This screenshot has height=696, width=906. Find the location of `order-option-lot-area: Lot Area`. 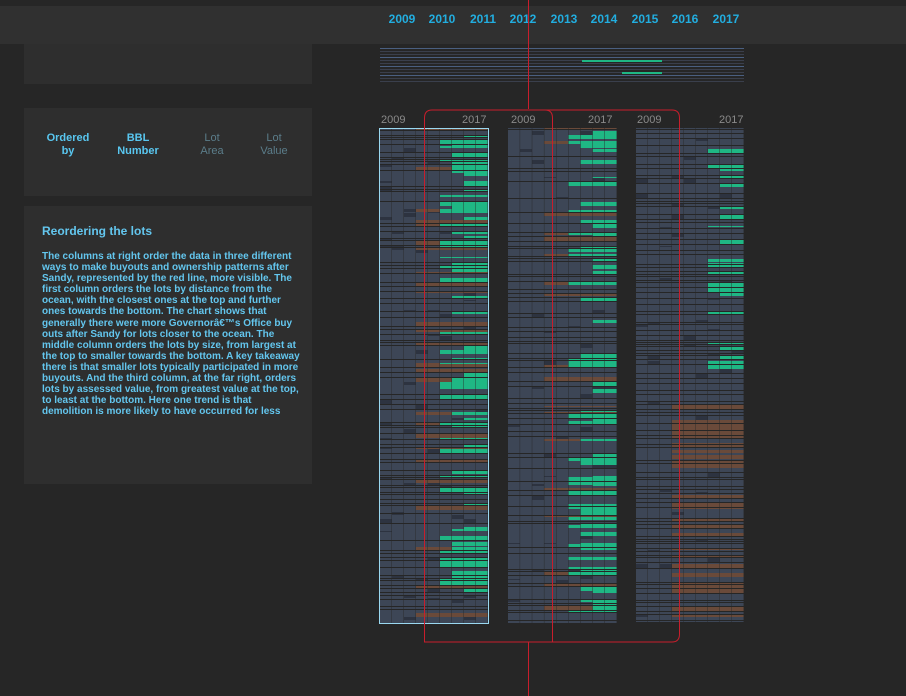

order-option-lot-area: Lot Area is located at coordinates (212, 145).